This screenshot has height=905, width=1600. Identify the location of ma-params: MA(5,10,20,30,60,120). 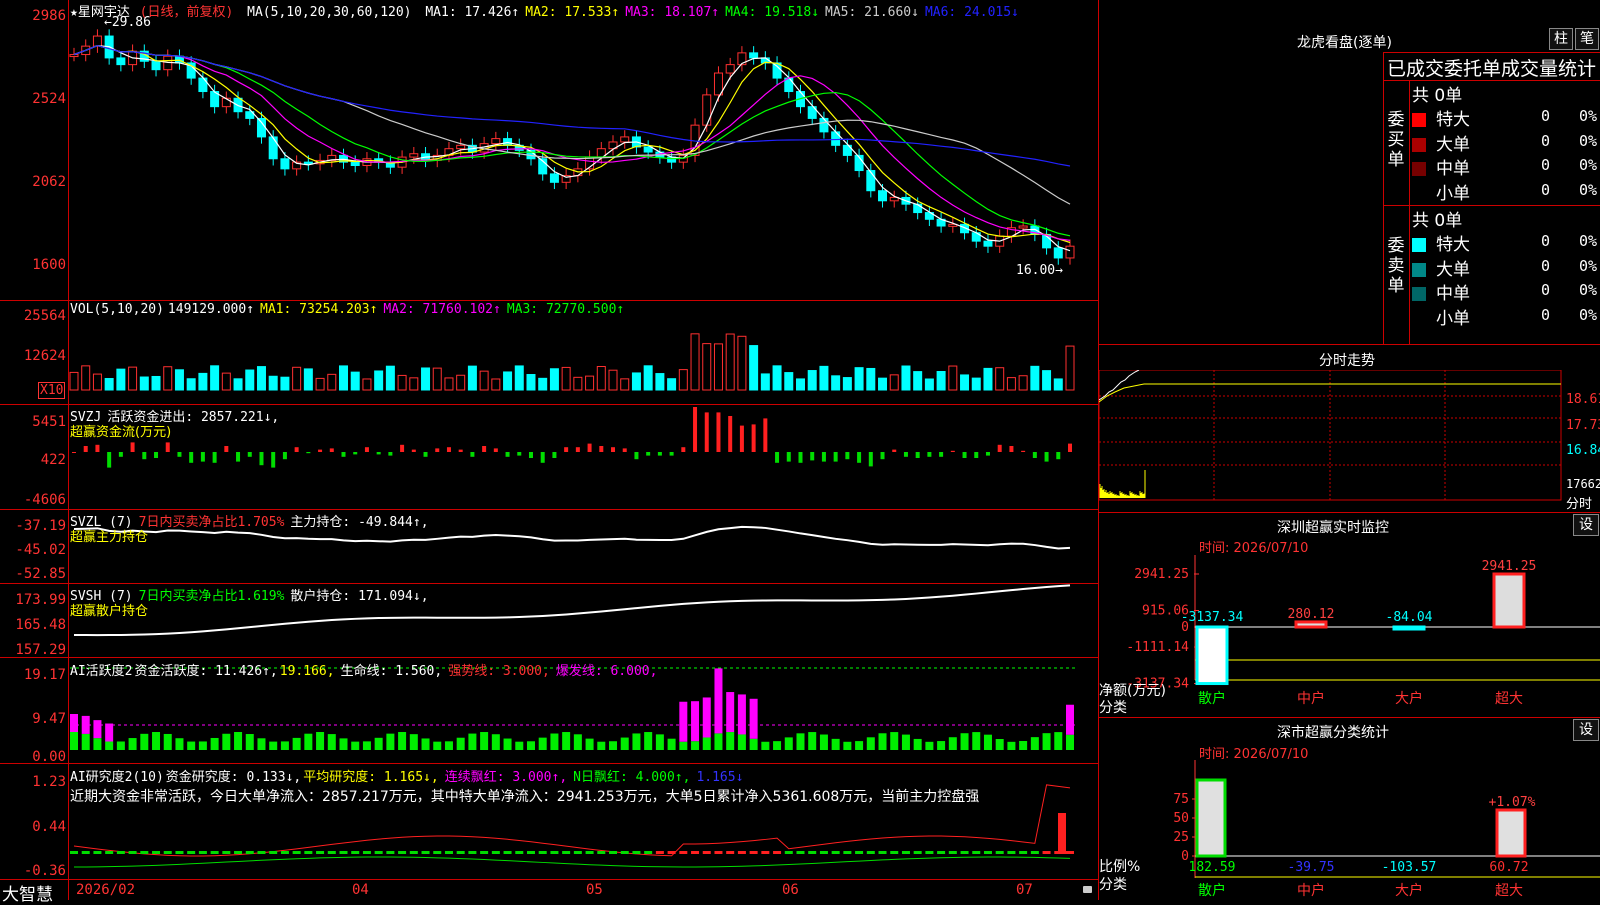
(329, 12).